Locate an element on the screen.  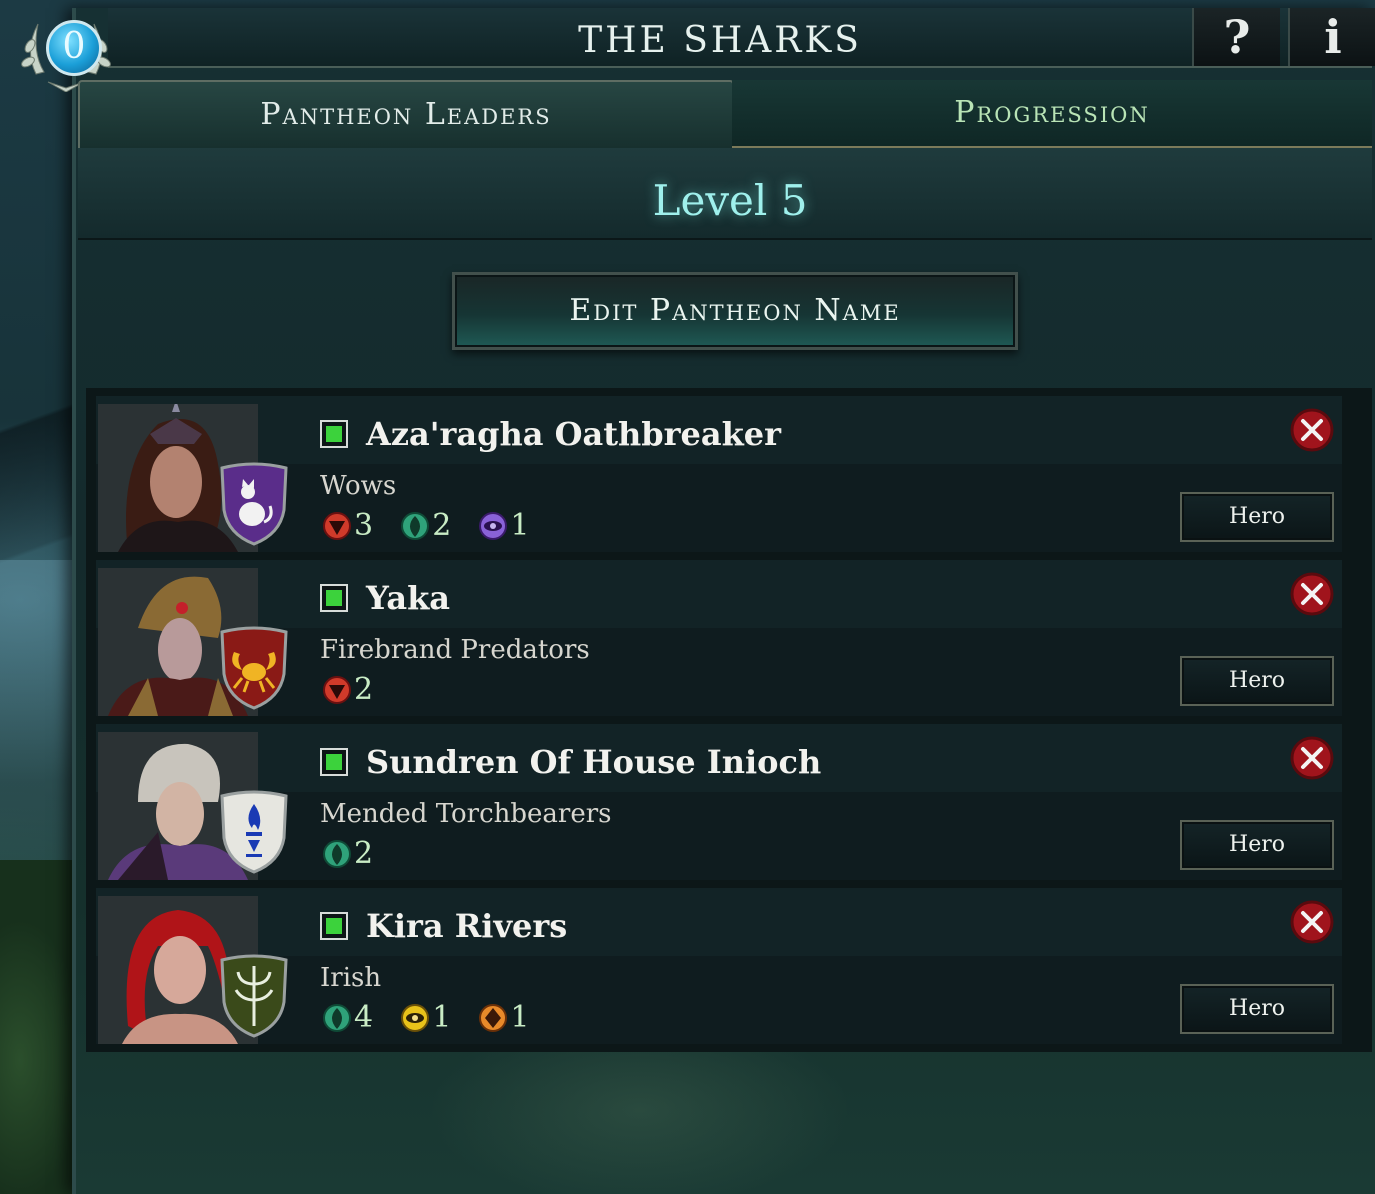
tab-progression: Progression is located at coordinates (1052, 114).